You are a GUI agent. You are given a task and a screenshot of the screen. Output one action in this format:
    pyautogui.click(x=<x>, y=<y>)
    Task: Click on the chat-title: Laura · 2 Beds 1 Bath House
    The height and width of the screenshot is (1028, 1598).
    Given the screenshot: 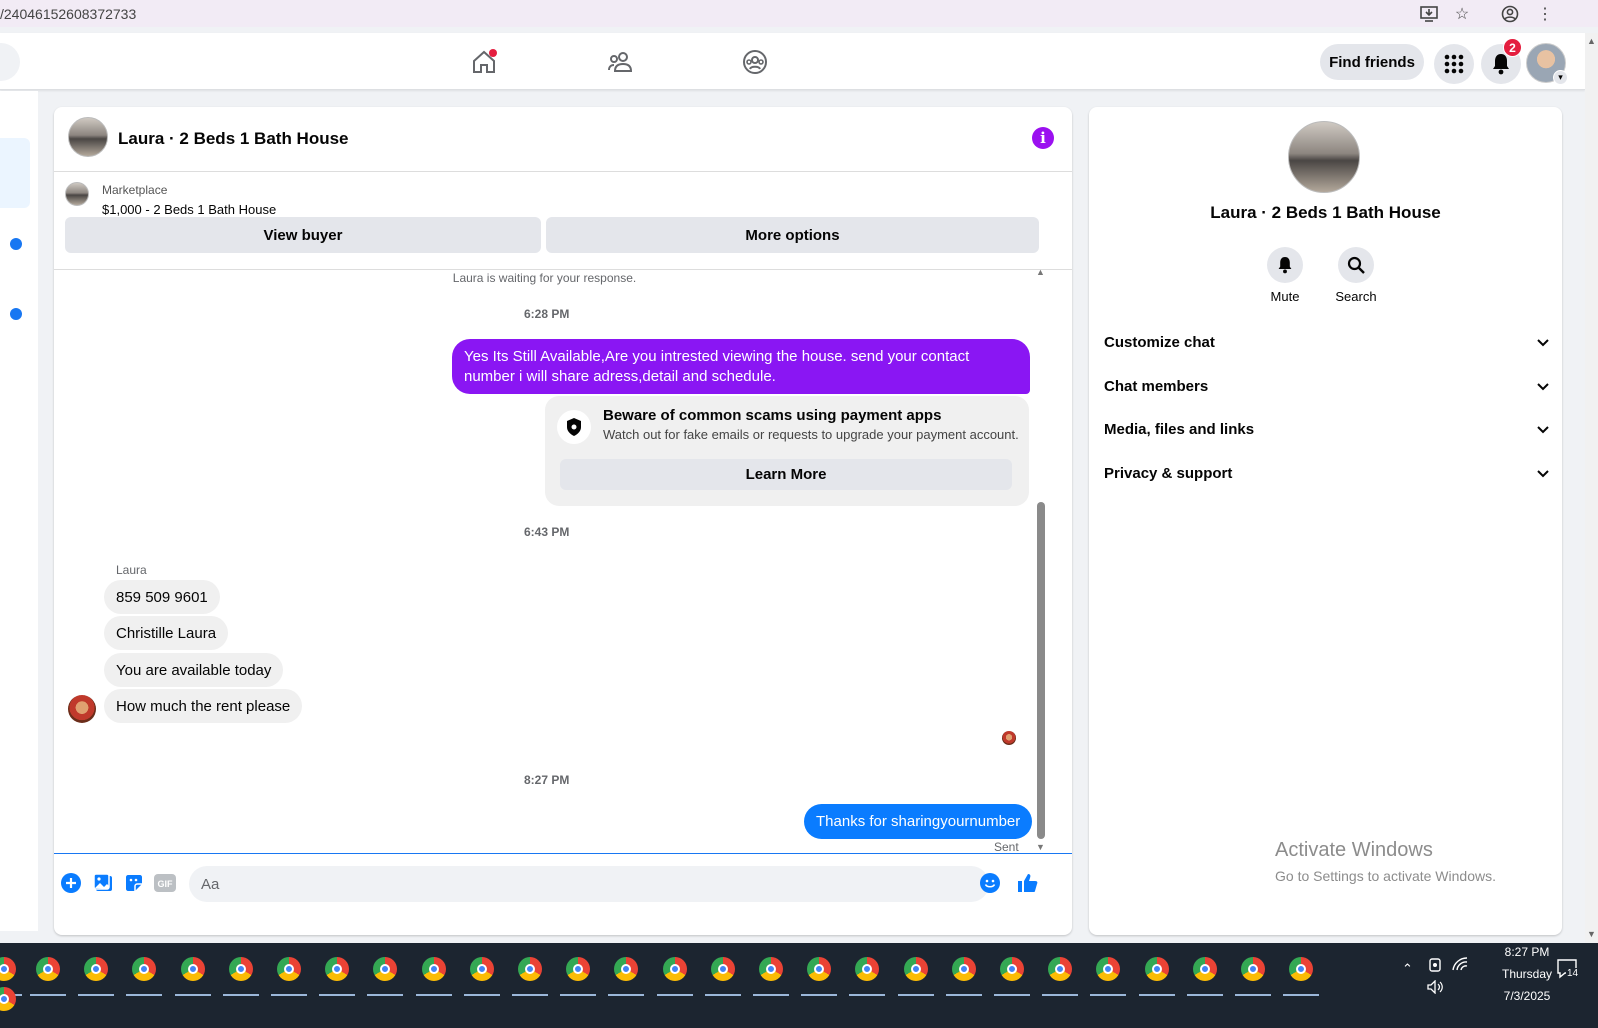 What is the action you would take?
    pyautogui.click(x=233, y=139)
    